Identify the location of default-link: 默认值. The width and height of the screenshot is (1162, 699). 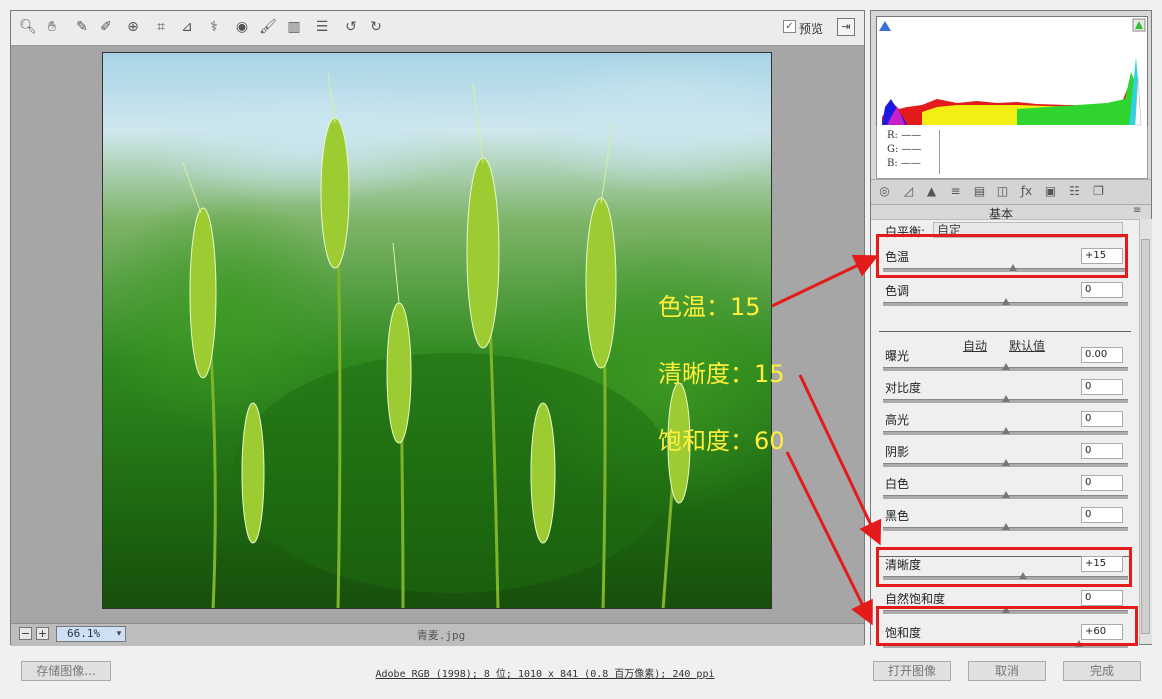
(1027, 345).